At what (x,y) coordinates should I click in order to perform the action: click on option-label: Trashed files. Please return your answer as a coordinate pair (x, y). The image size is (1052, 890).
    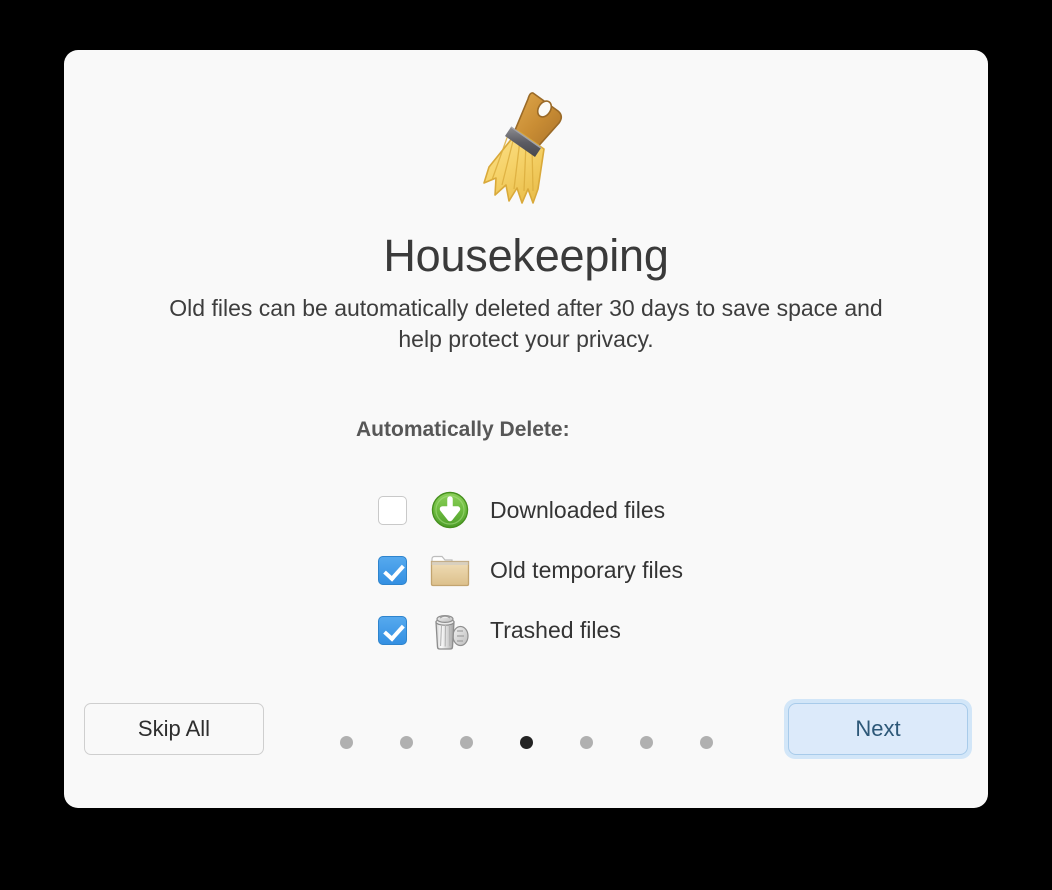
    Looking at the image, I should click on (555, 629).